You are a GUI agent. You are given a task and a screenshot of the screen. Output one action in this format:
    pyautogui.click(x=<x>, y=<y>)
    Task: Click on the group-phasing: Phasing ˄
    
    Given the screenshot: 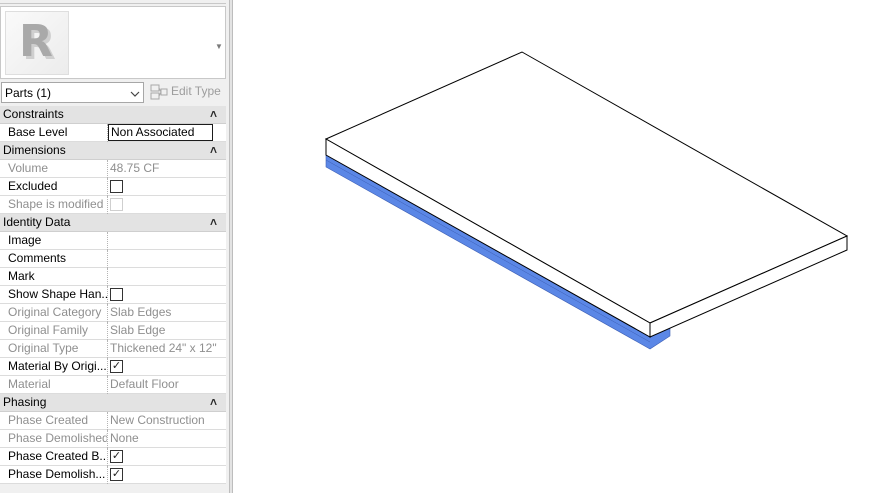 What is the action you would take?
    pyautogui.click(x=113, y=403)
    